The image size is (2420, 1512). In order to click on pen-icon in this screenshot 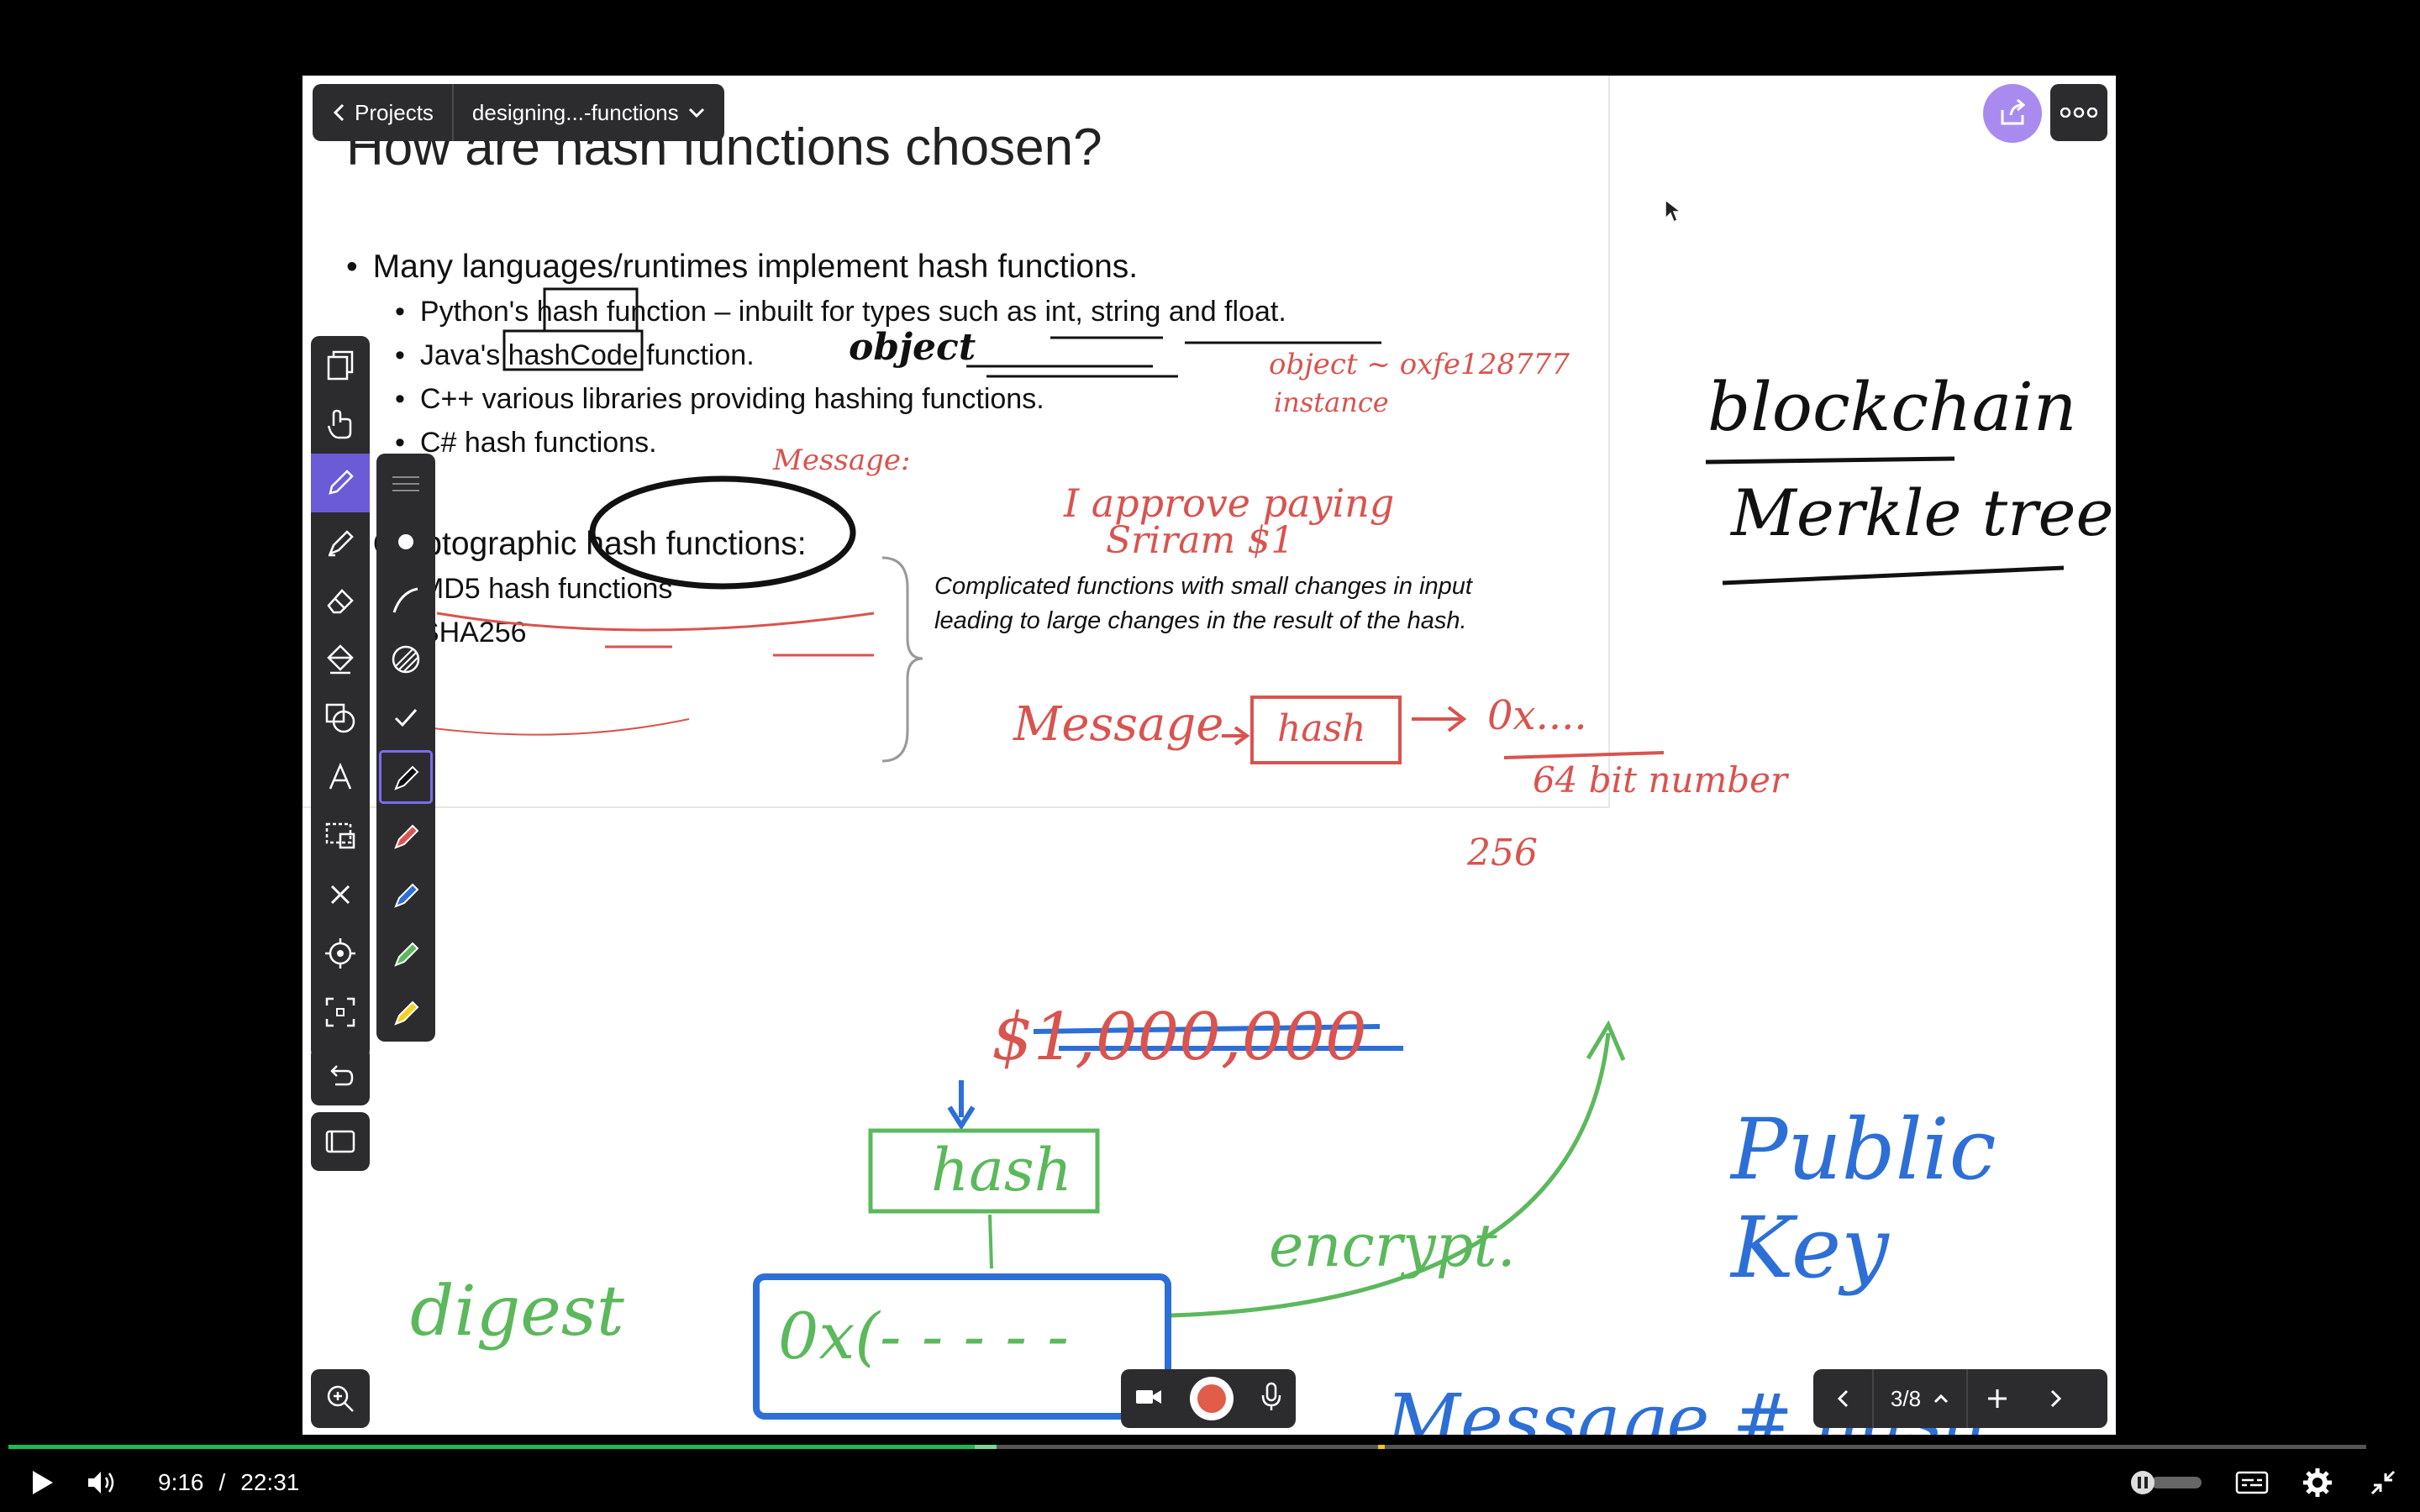, I will do `click(341, 482)`.